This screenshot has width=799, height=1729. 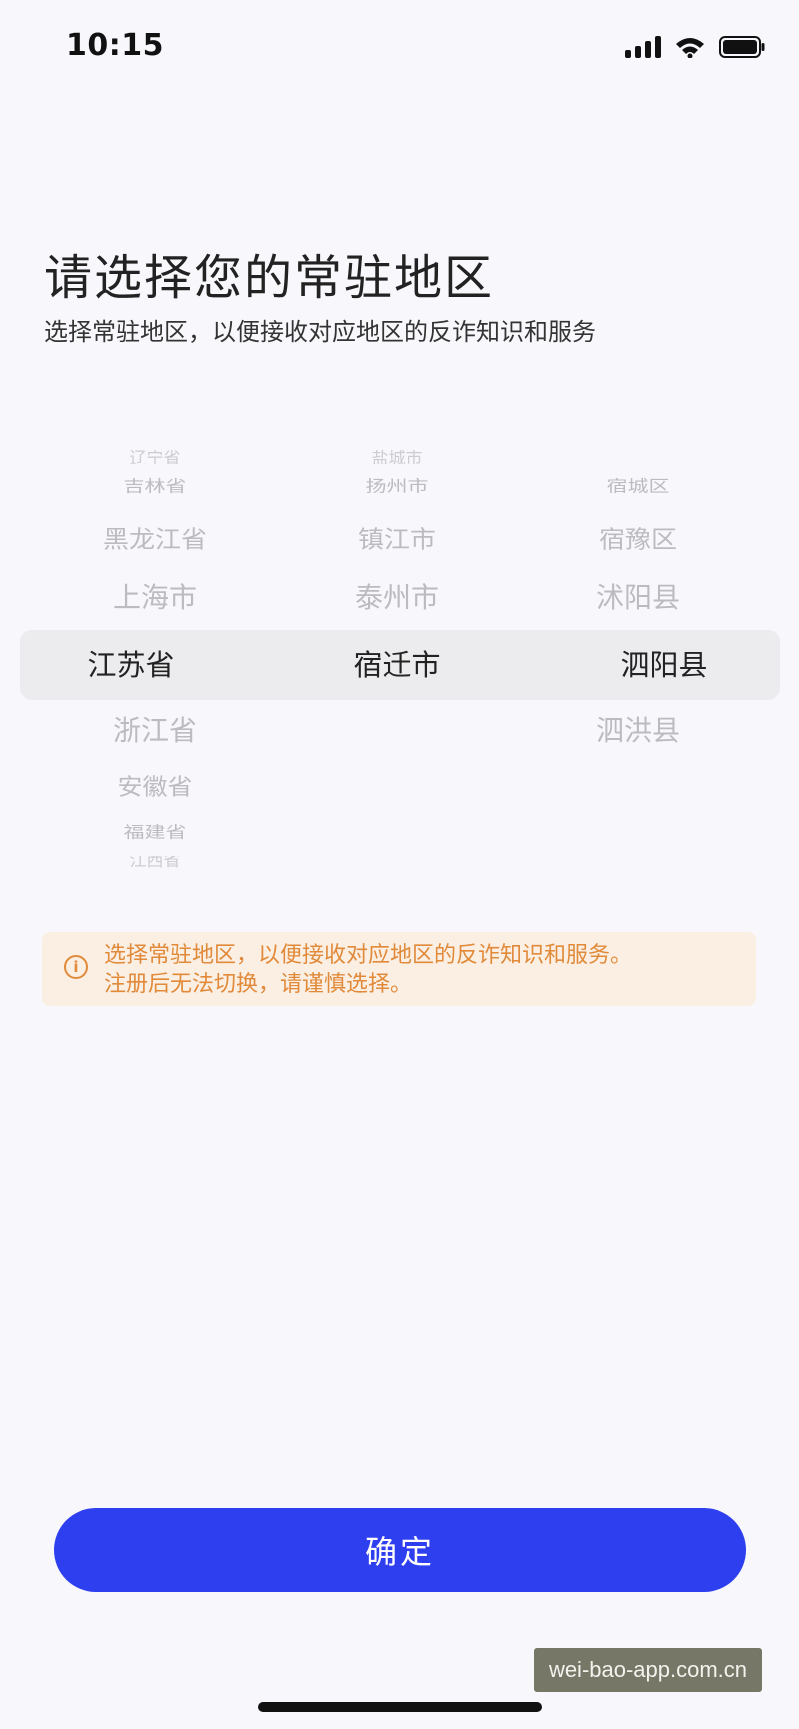 I want to click on province-option: 安徽省, so click(x=155, y=786).